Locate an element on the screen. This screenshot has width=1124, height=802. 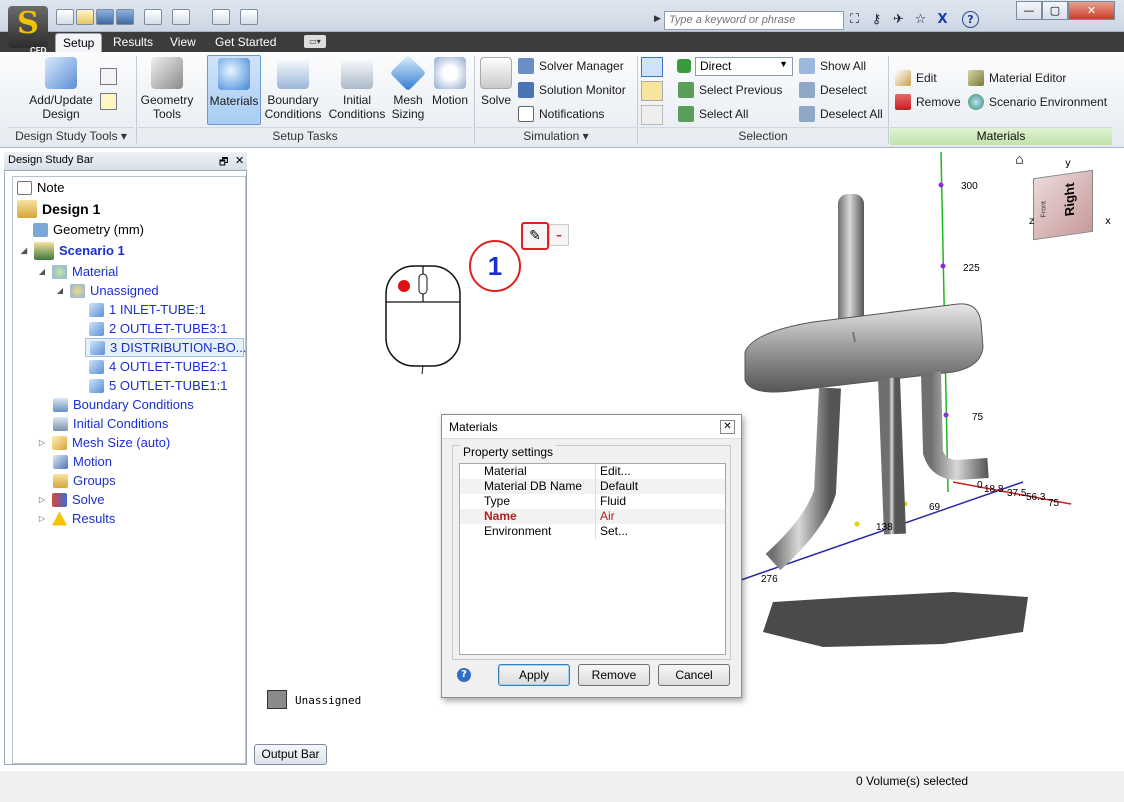
tree-results: ▷ Results is located at coordinates (129, 518).